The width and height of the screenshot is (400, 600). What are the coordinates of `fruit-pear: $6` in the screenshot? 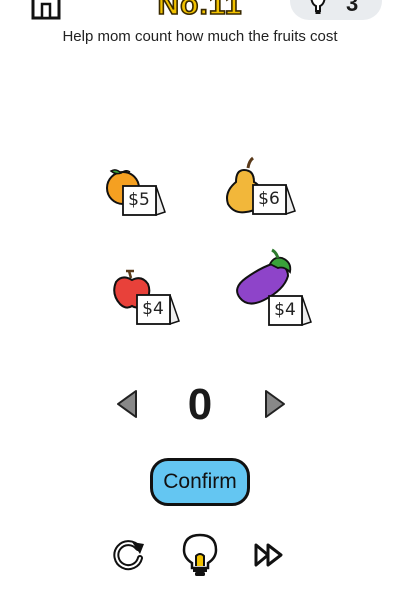 It's located at (260, 187).